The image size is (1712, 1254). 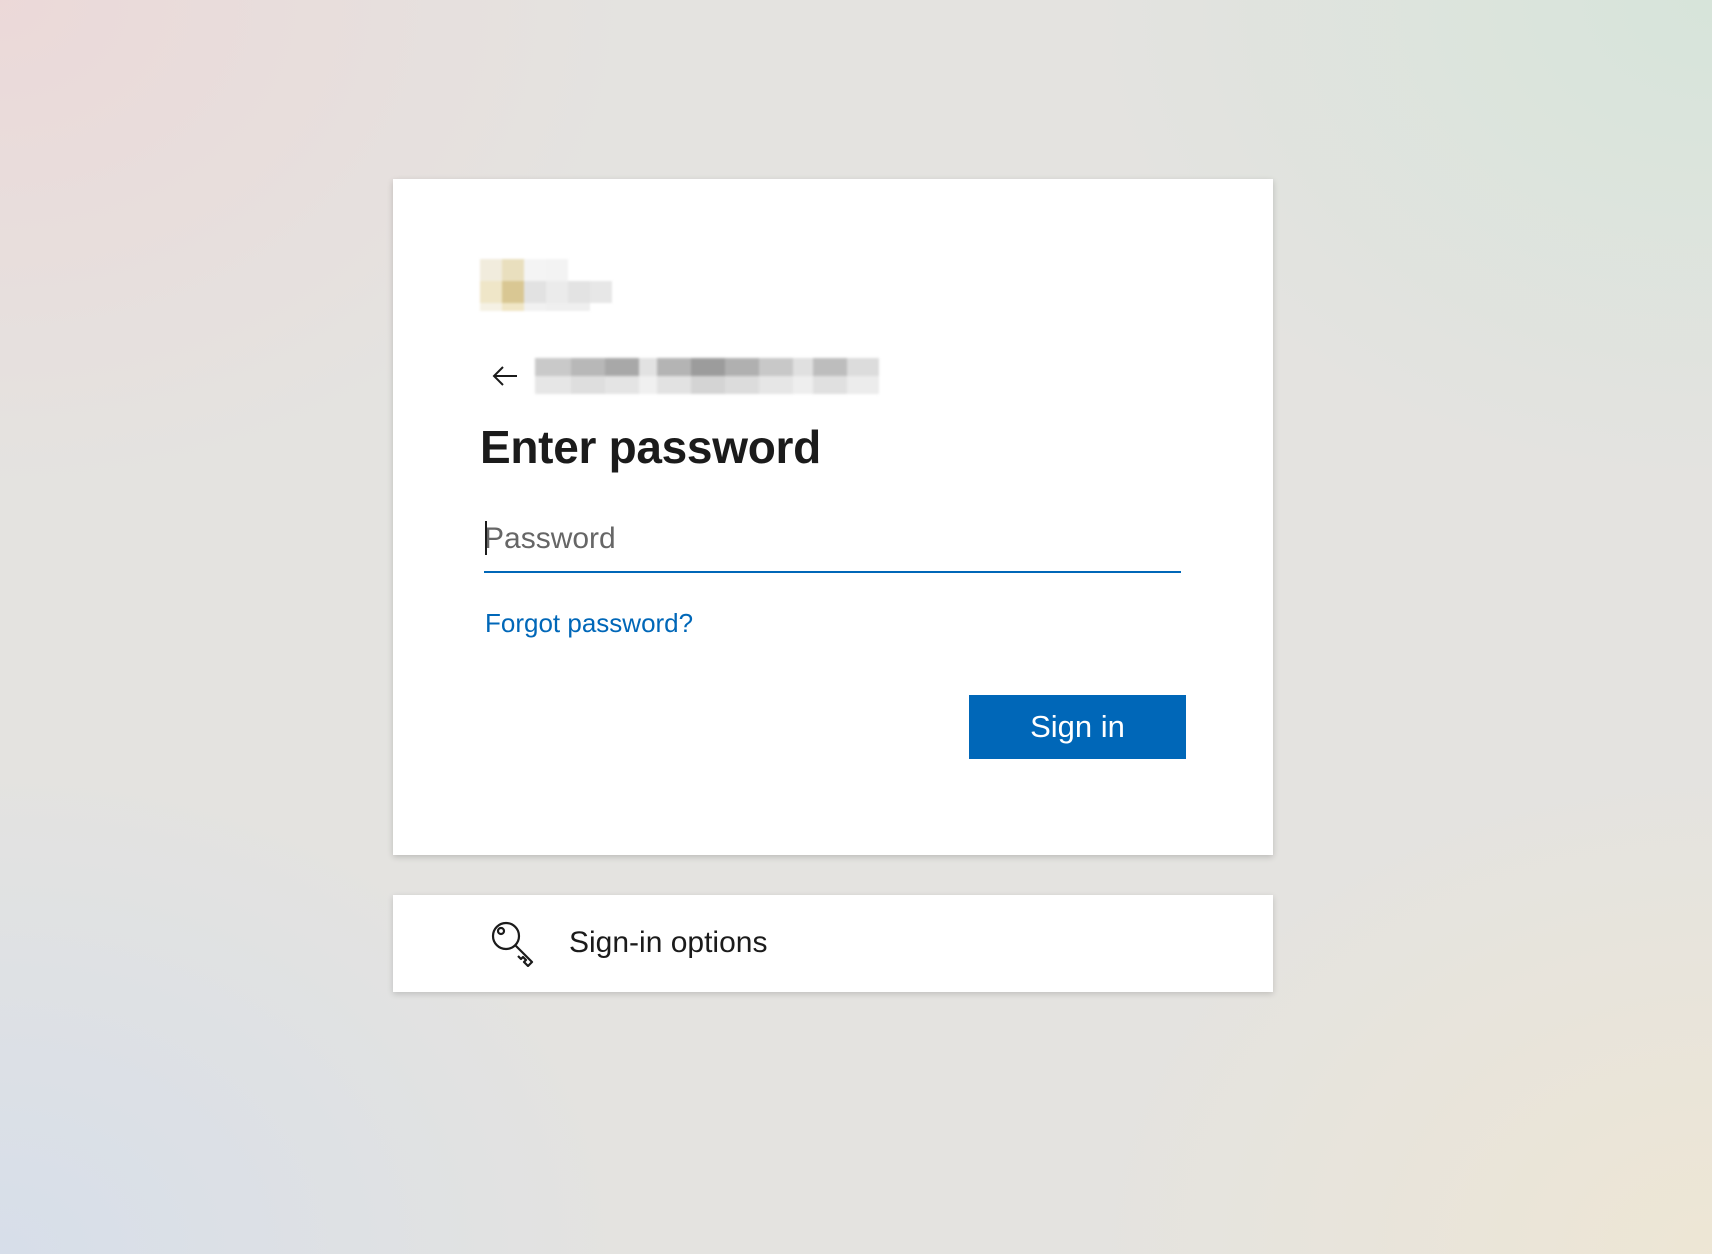 I want to click on identity-row, so click(x=684, y=376).